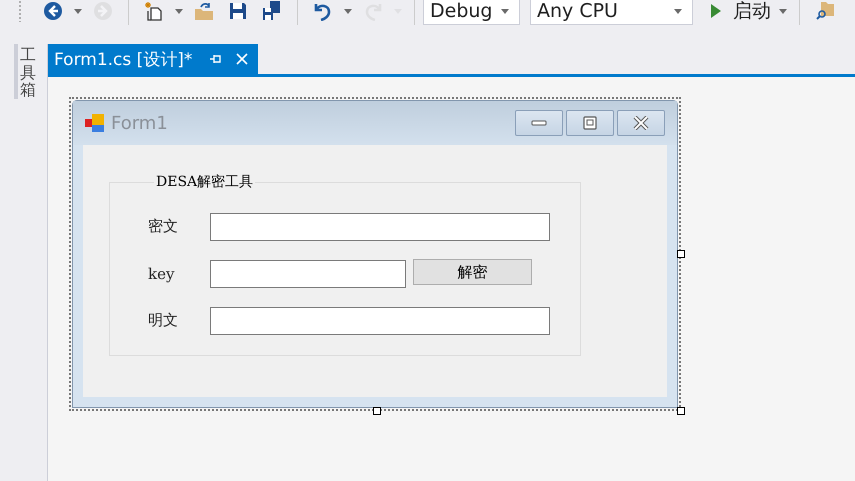  What do you see at coordinates (471, 12) in the screenshot?
I see `configuration-dropdown: Debug` at bounding box center [471, 12].